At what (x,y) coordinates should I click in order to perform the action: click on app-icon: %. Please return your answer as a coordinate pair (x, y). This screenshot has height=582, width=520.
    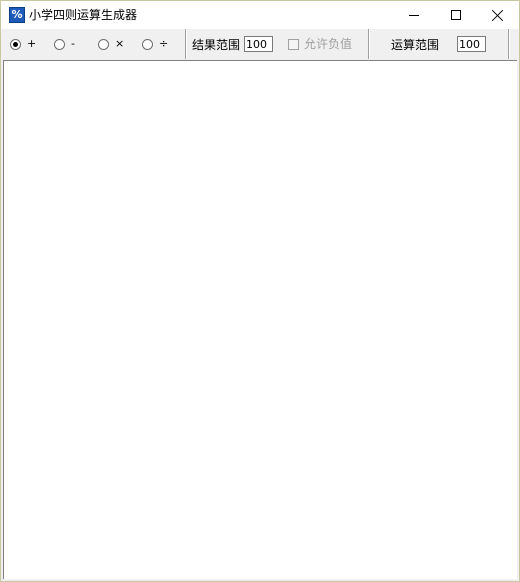
    Looking at the image, I should click on (17, 15).